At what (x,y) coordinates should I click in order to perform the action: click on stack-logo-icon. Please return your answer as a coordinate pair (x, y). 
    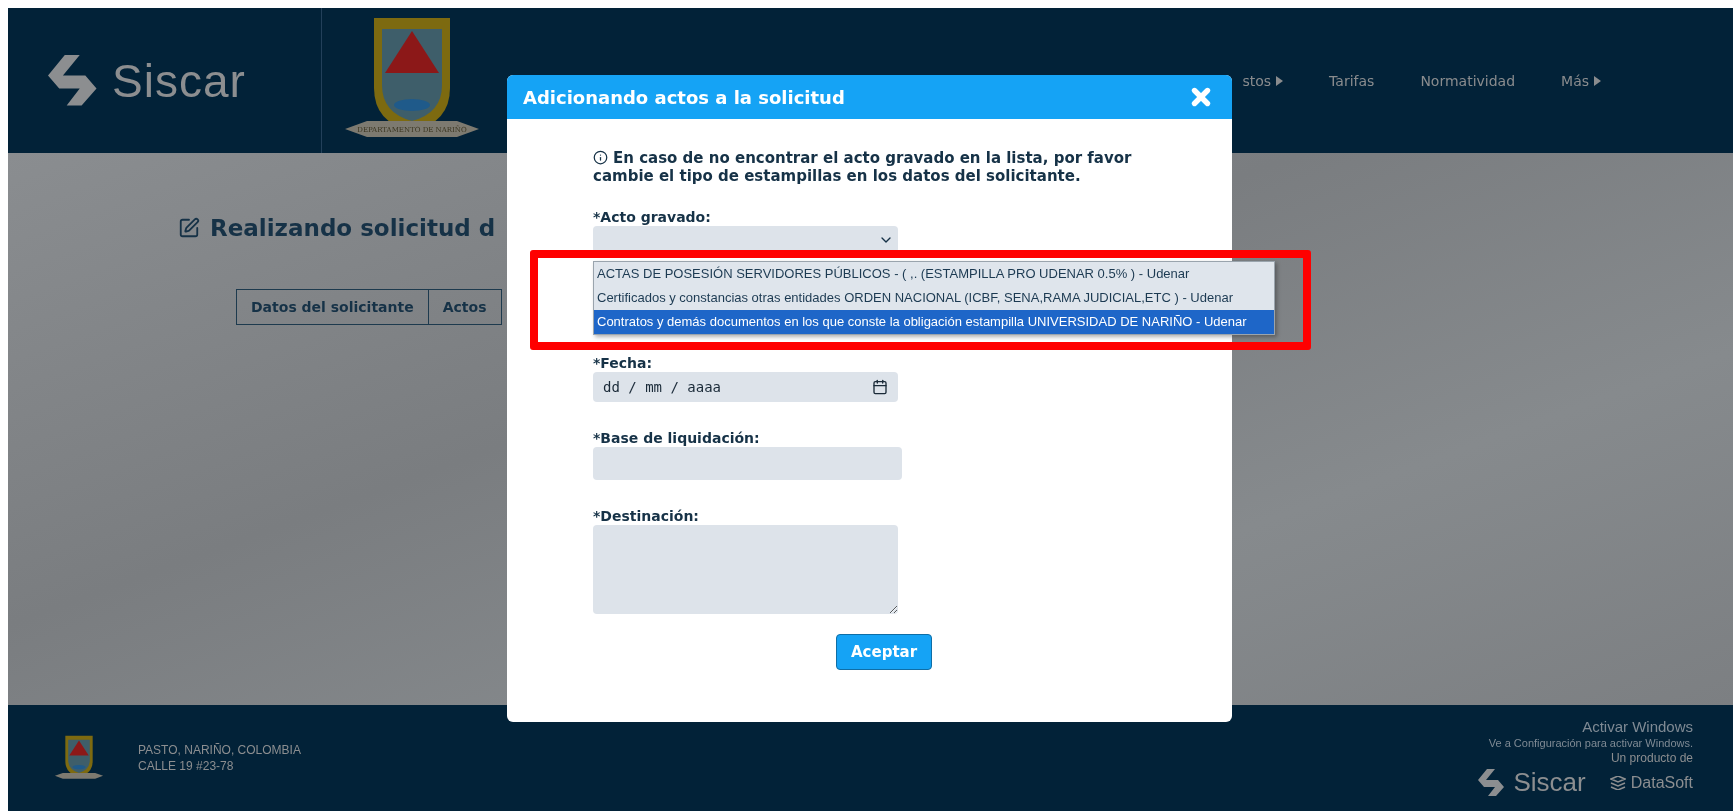
    Looking at the image, I should click on (1617, 782).